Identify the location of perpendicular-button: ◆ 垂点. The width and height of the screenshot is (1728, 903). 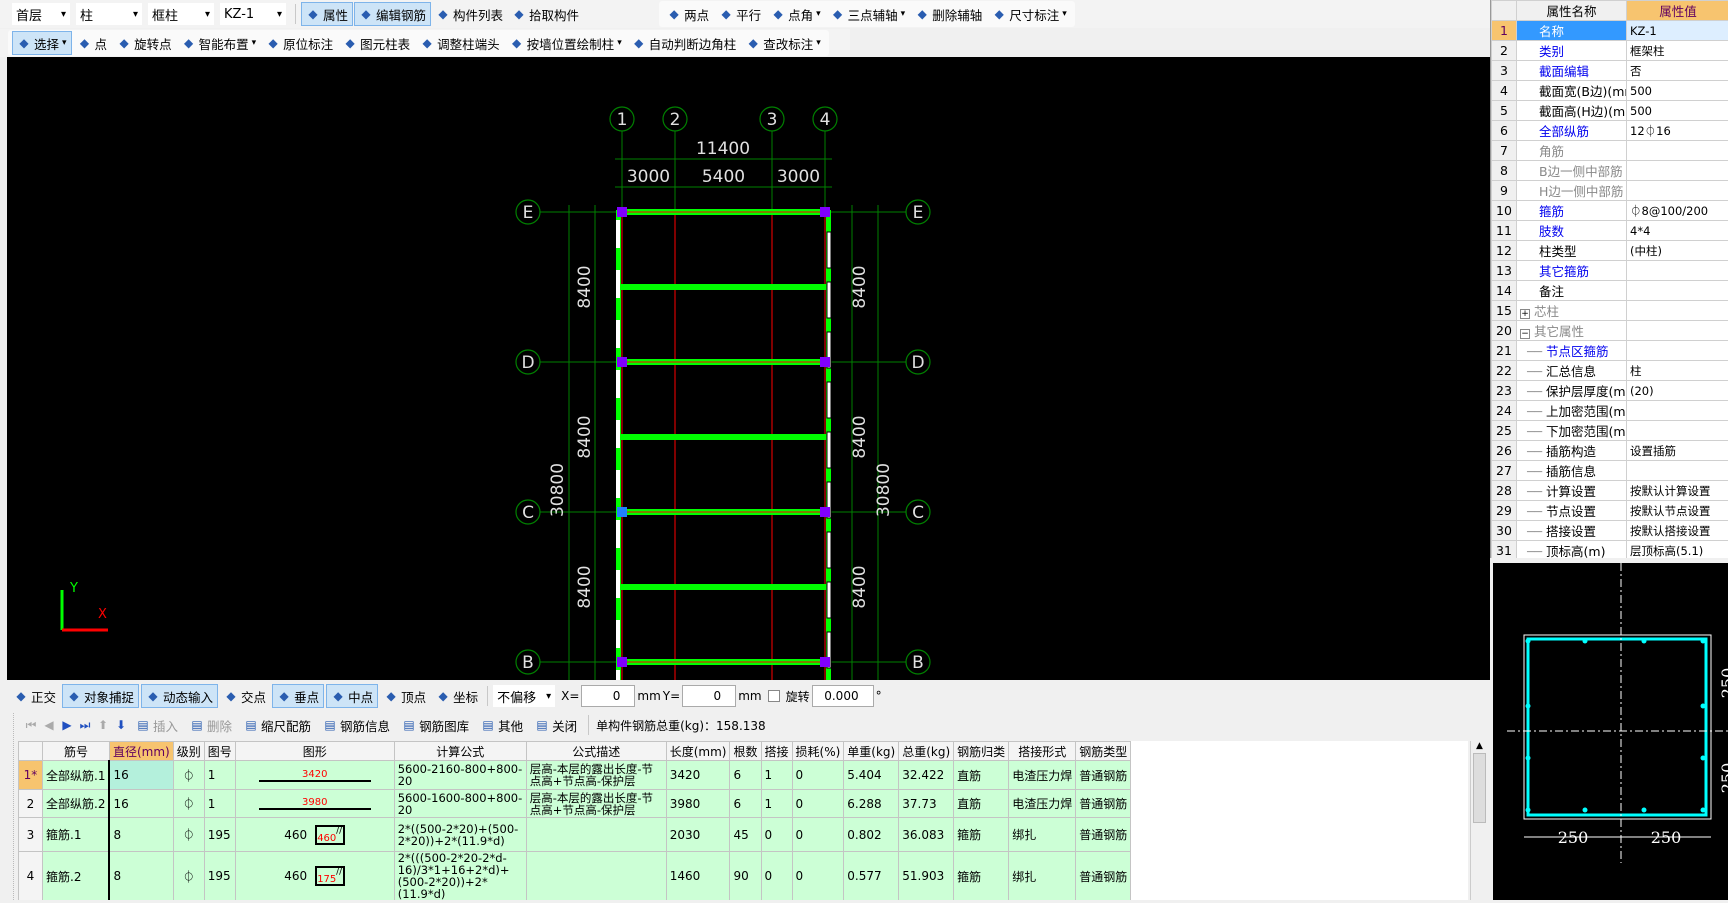
(298, 696).